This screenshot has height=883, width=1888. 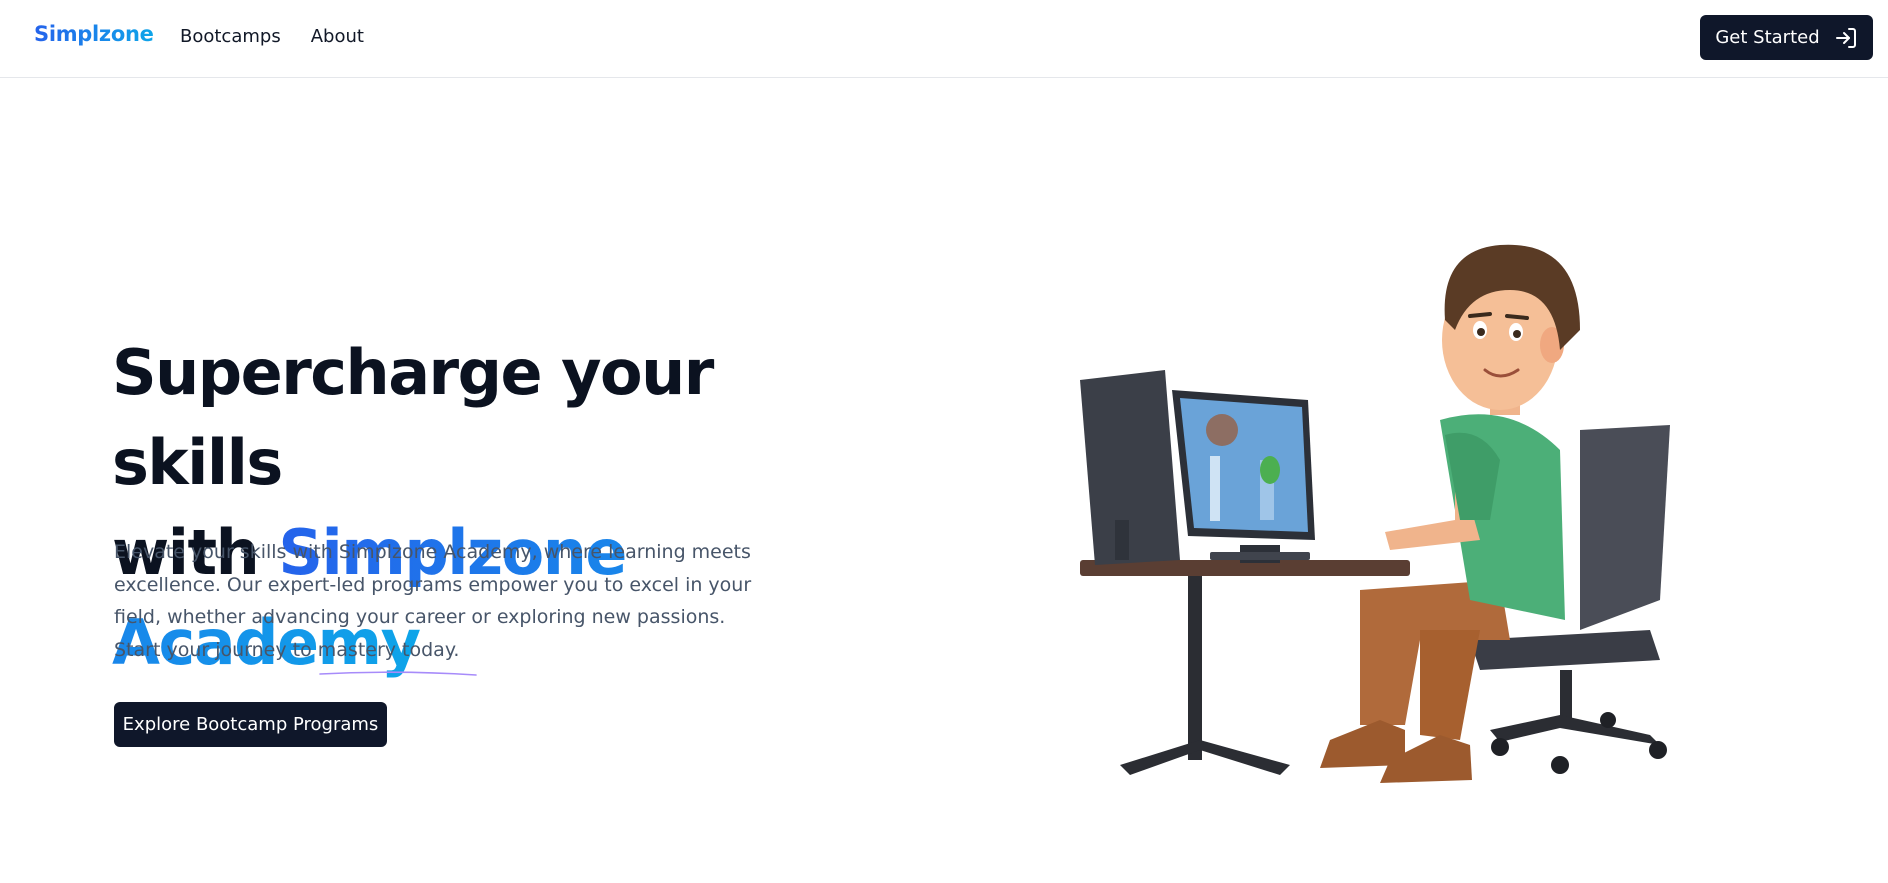 What do you see at coordinates (413, 417) in the screenshot?
I see `hero-title-line1: Supercharge your skills` at bounding box center [413, 417].